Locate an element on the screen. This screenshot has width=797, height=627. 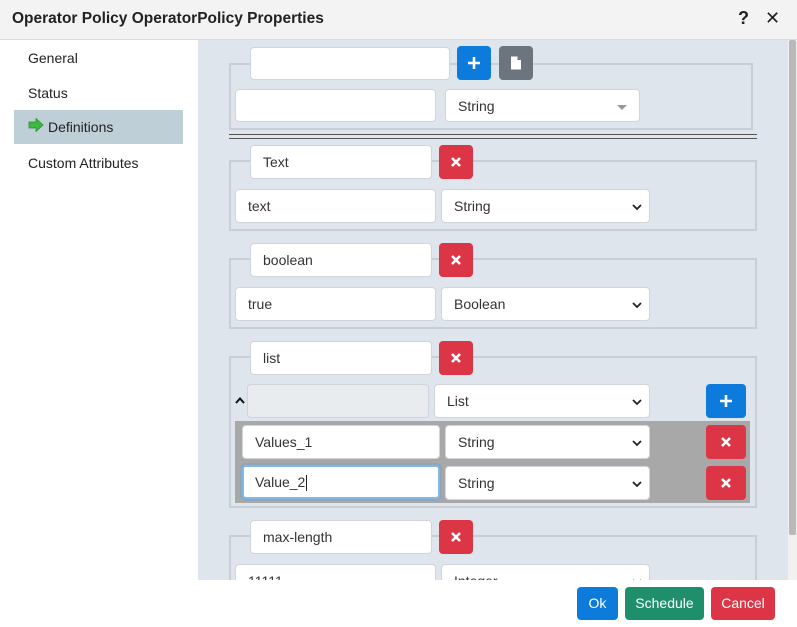
select-value: Boolean is located at coordinates (480, 304).